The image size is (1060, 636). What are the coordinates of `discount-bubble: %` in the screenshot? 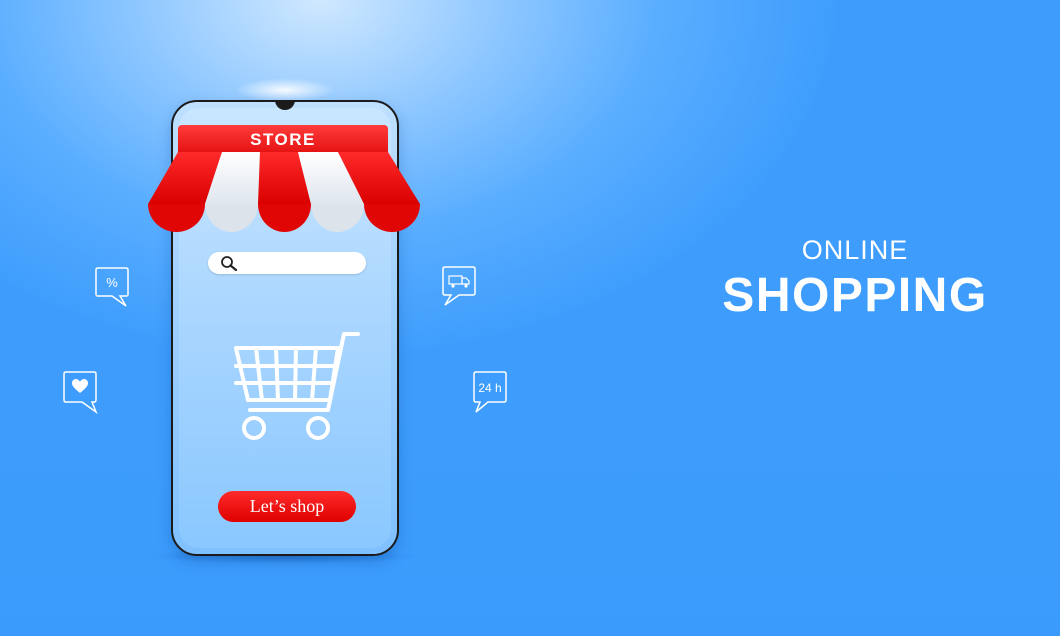 It's located at (114, 288).